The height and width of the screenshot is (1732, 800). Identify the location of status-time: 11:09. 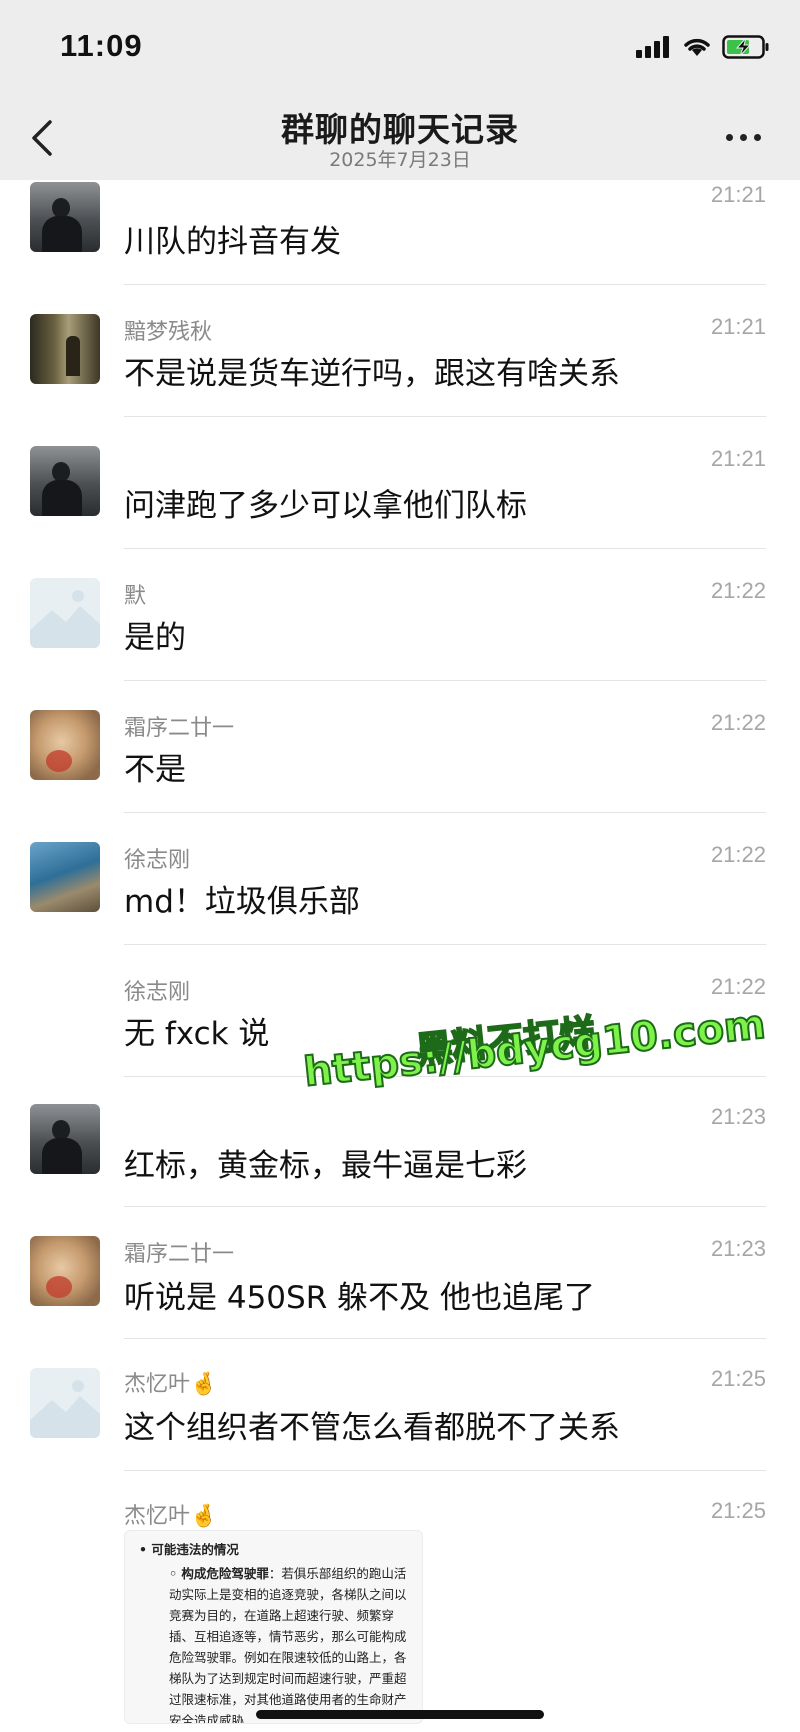
(101, 45).